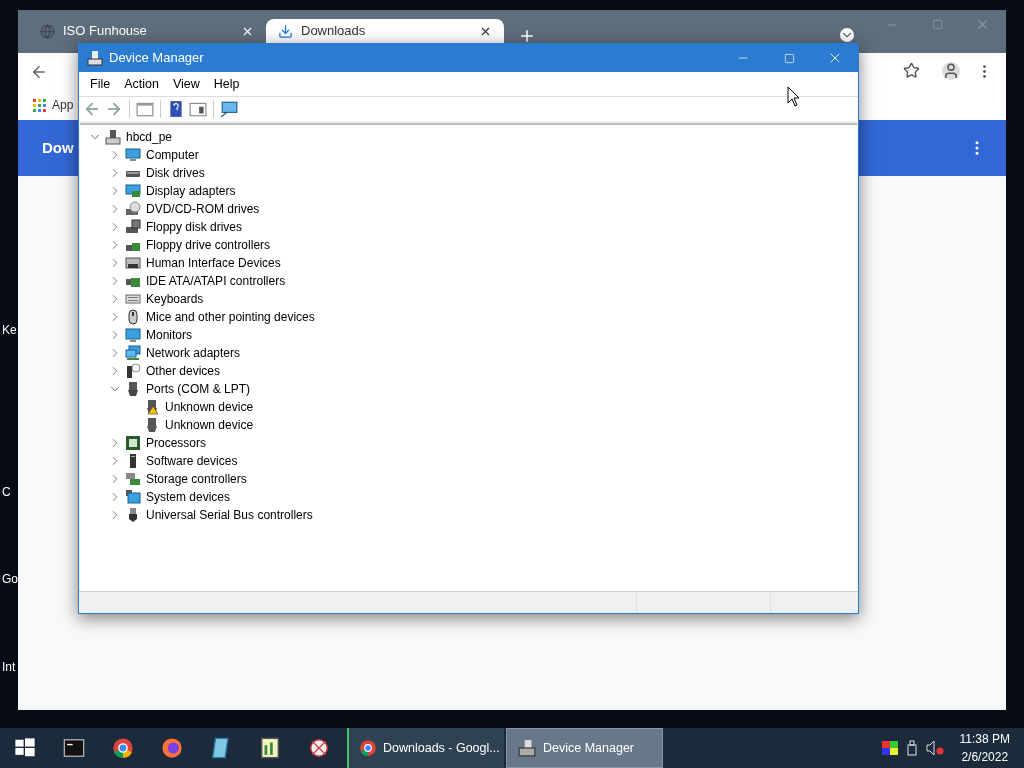 The width and height of the screenshot is (1024, 768). Describe the element at coordinates (584, 748) in the screenshot. I see `taskbar-button: Device Manager` at that location.